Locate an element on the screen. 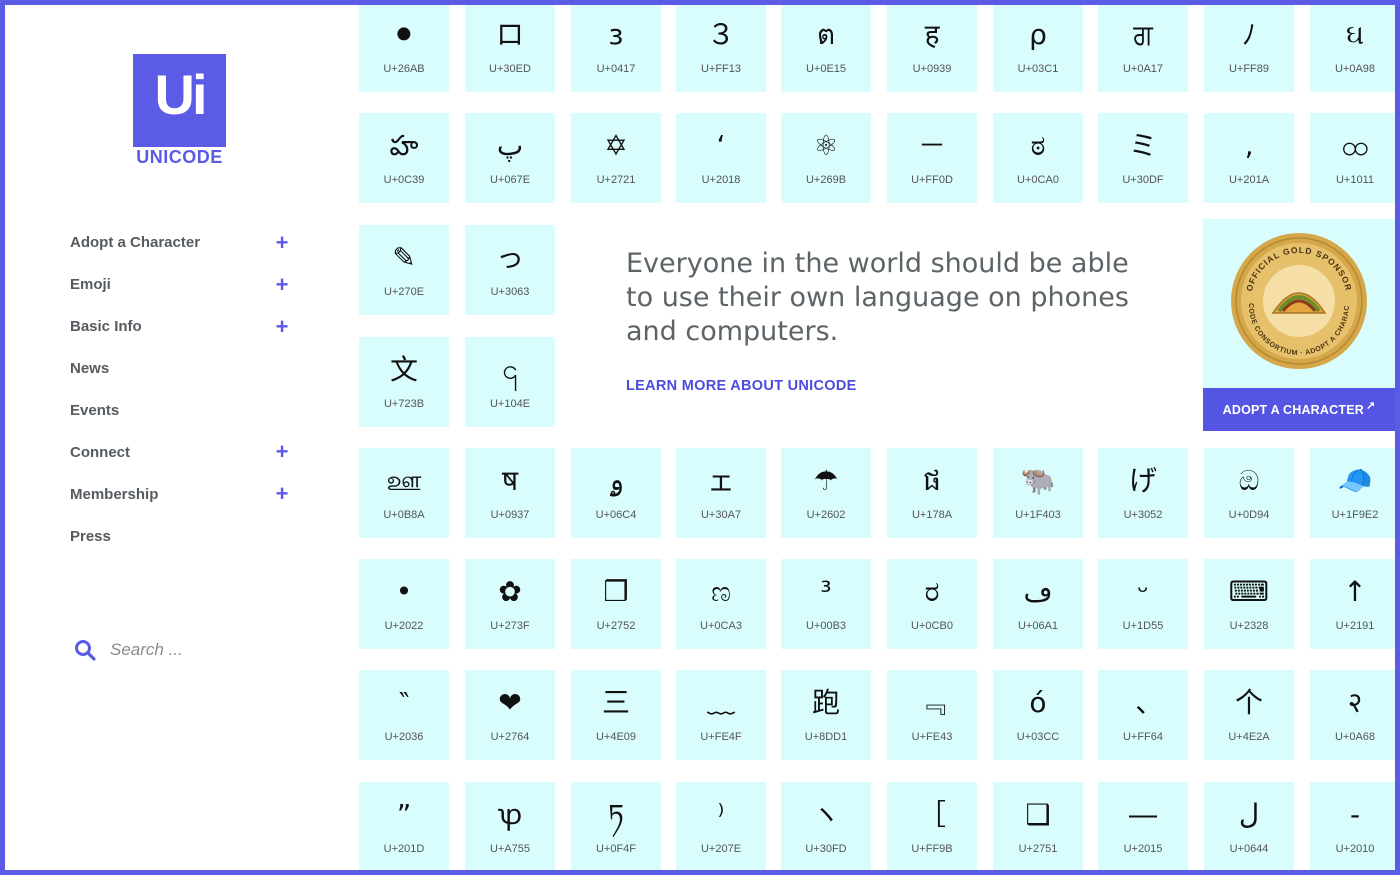 The width and height of the screenshot is (1400, 875). character-tile: ✡ U+2721 is located at coordinates (616, 158).